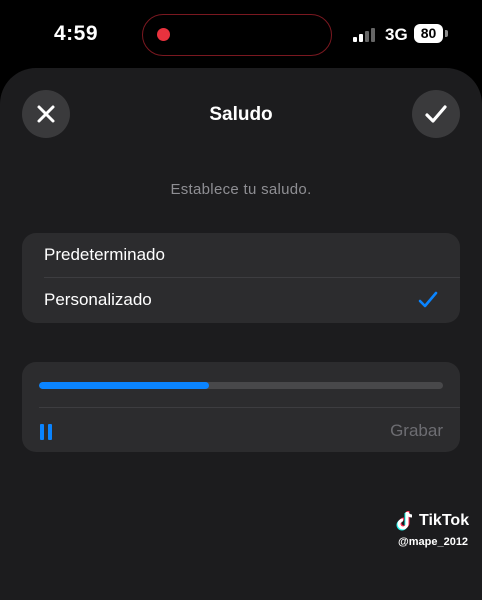 The height and width of the screenshot is (600, 482). Describe the element at coordinates (163, 34) in the screenshot. I see `recording-indicator-icon` at that location.